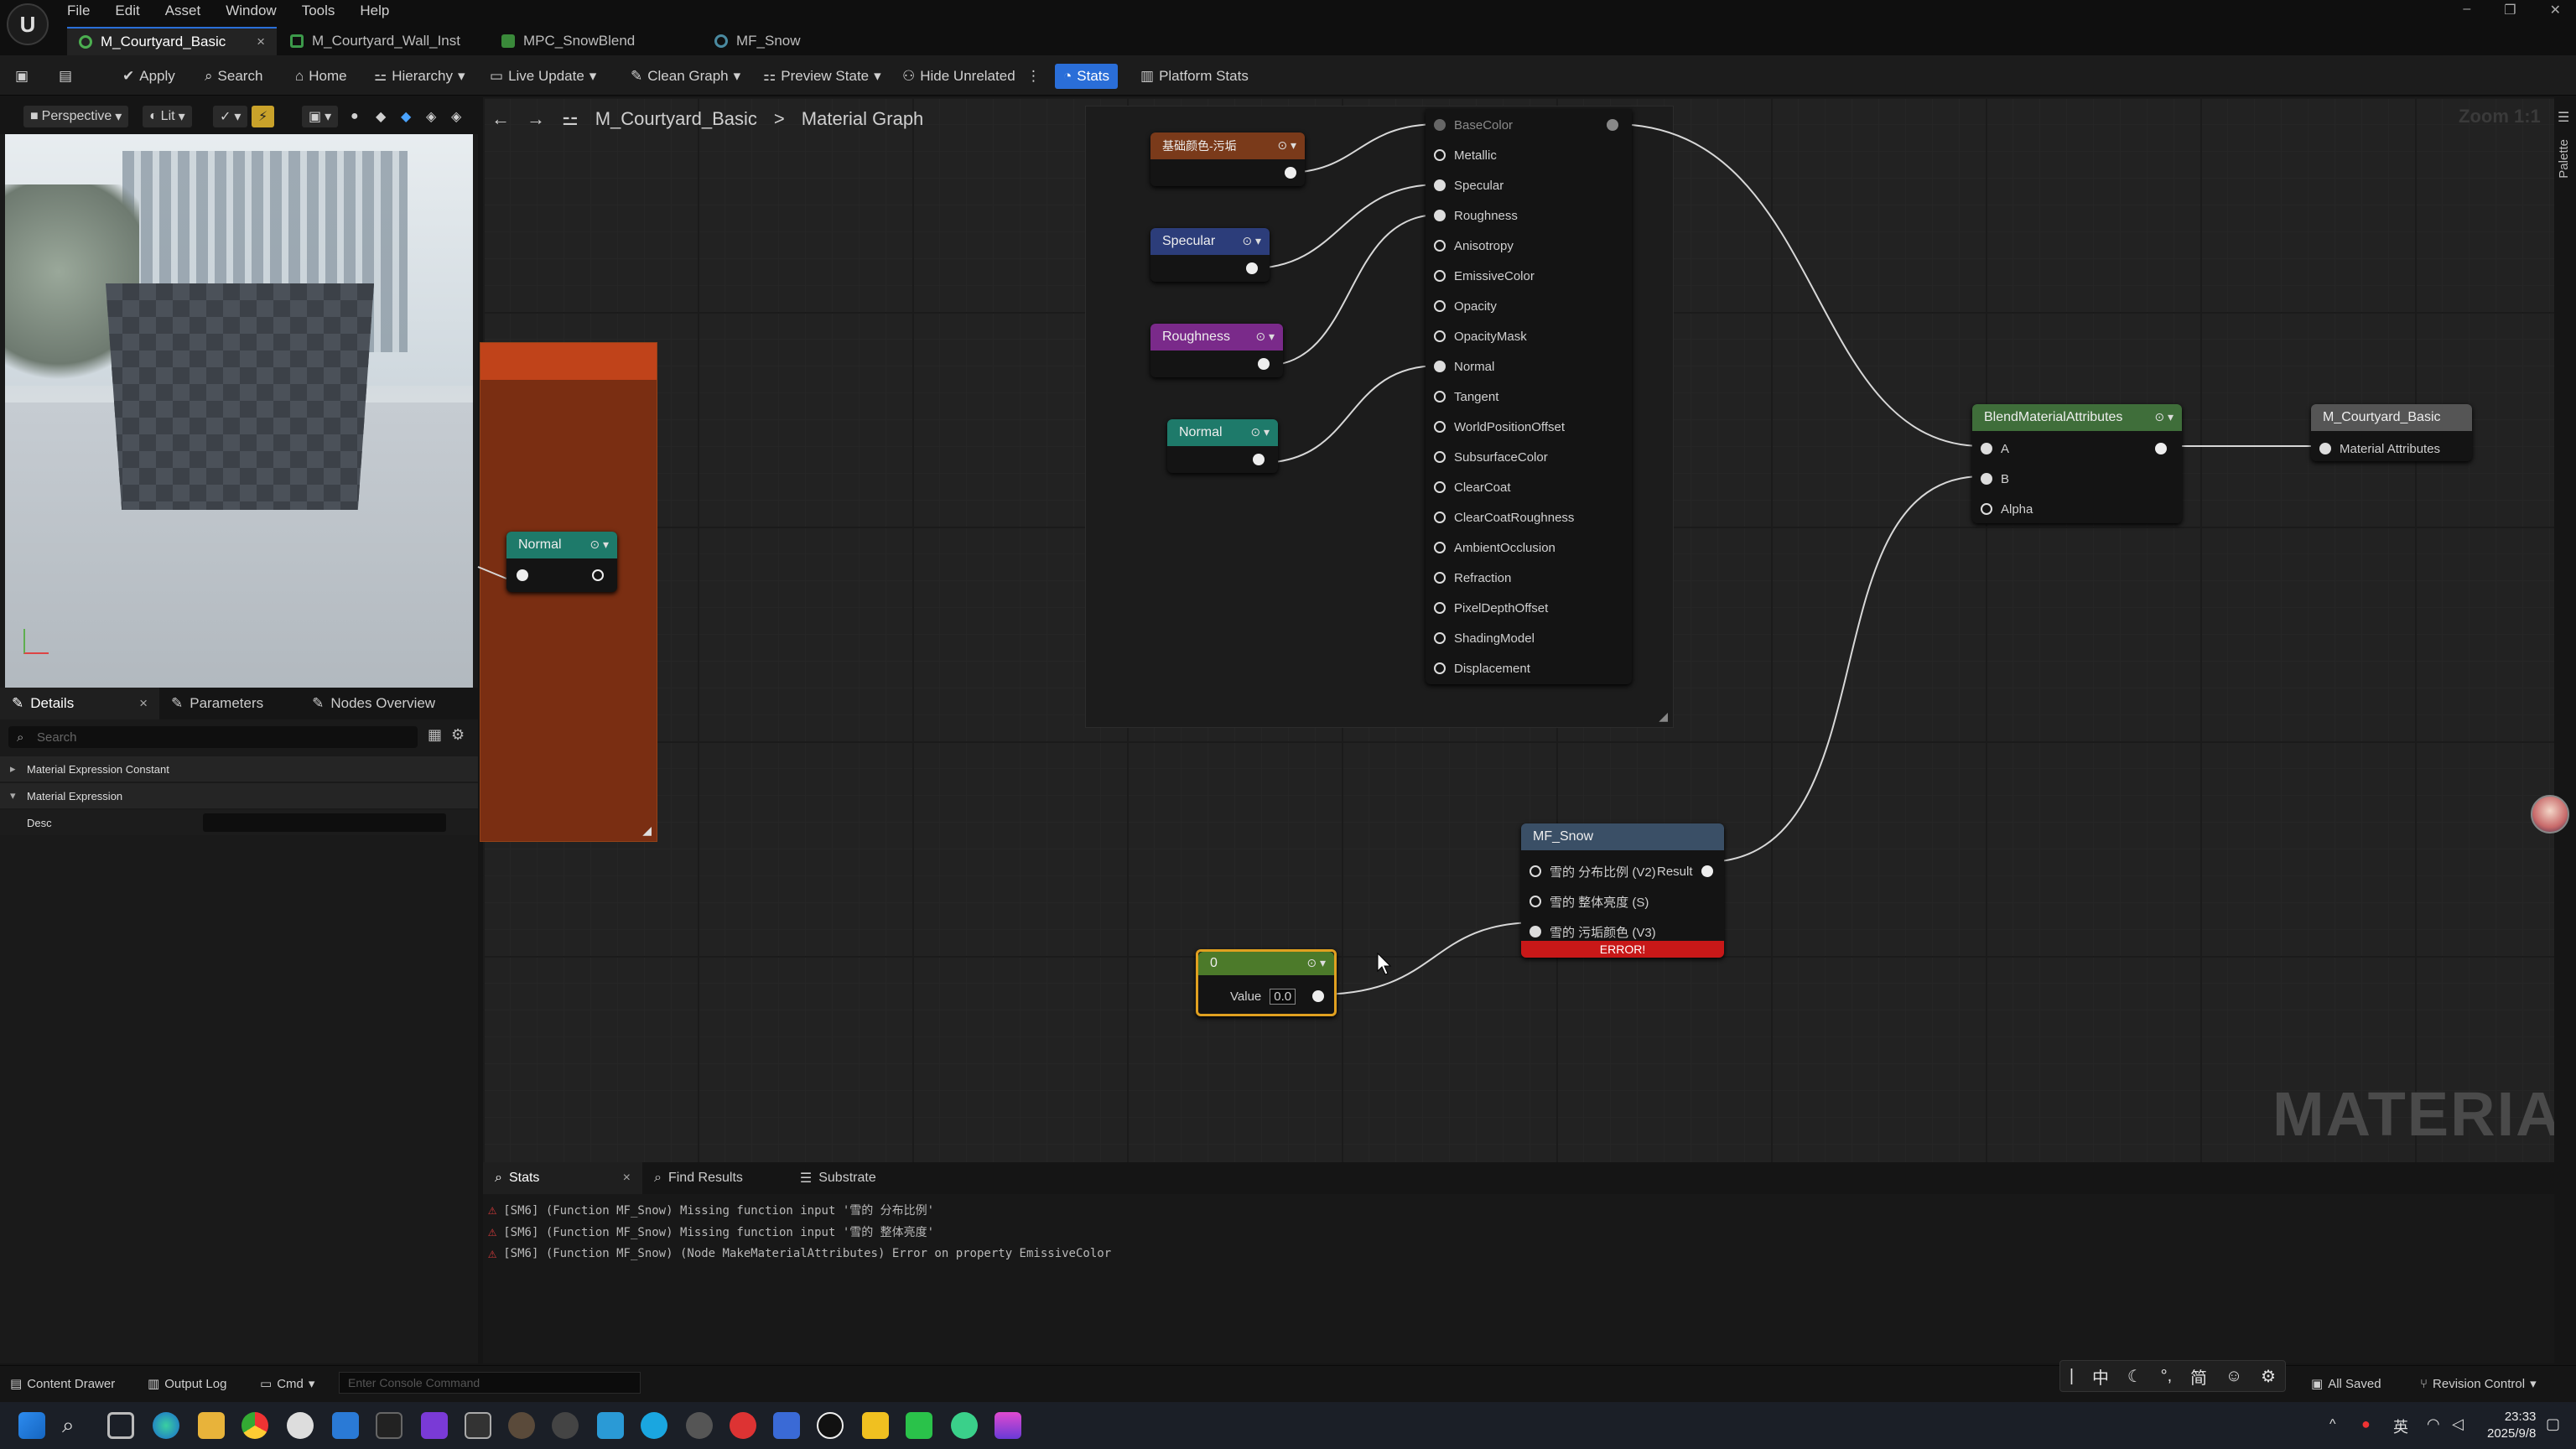 The width and height of the screenshot is (2576, 1449). I want to click on node-options-icon: ⊙ ▾, so click(1316, 963).